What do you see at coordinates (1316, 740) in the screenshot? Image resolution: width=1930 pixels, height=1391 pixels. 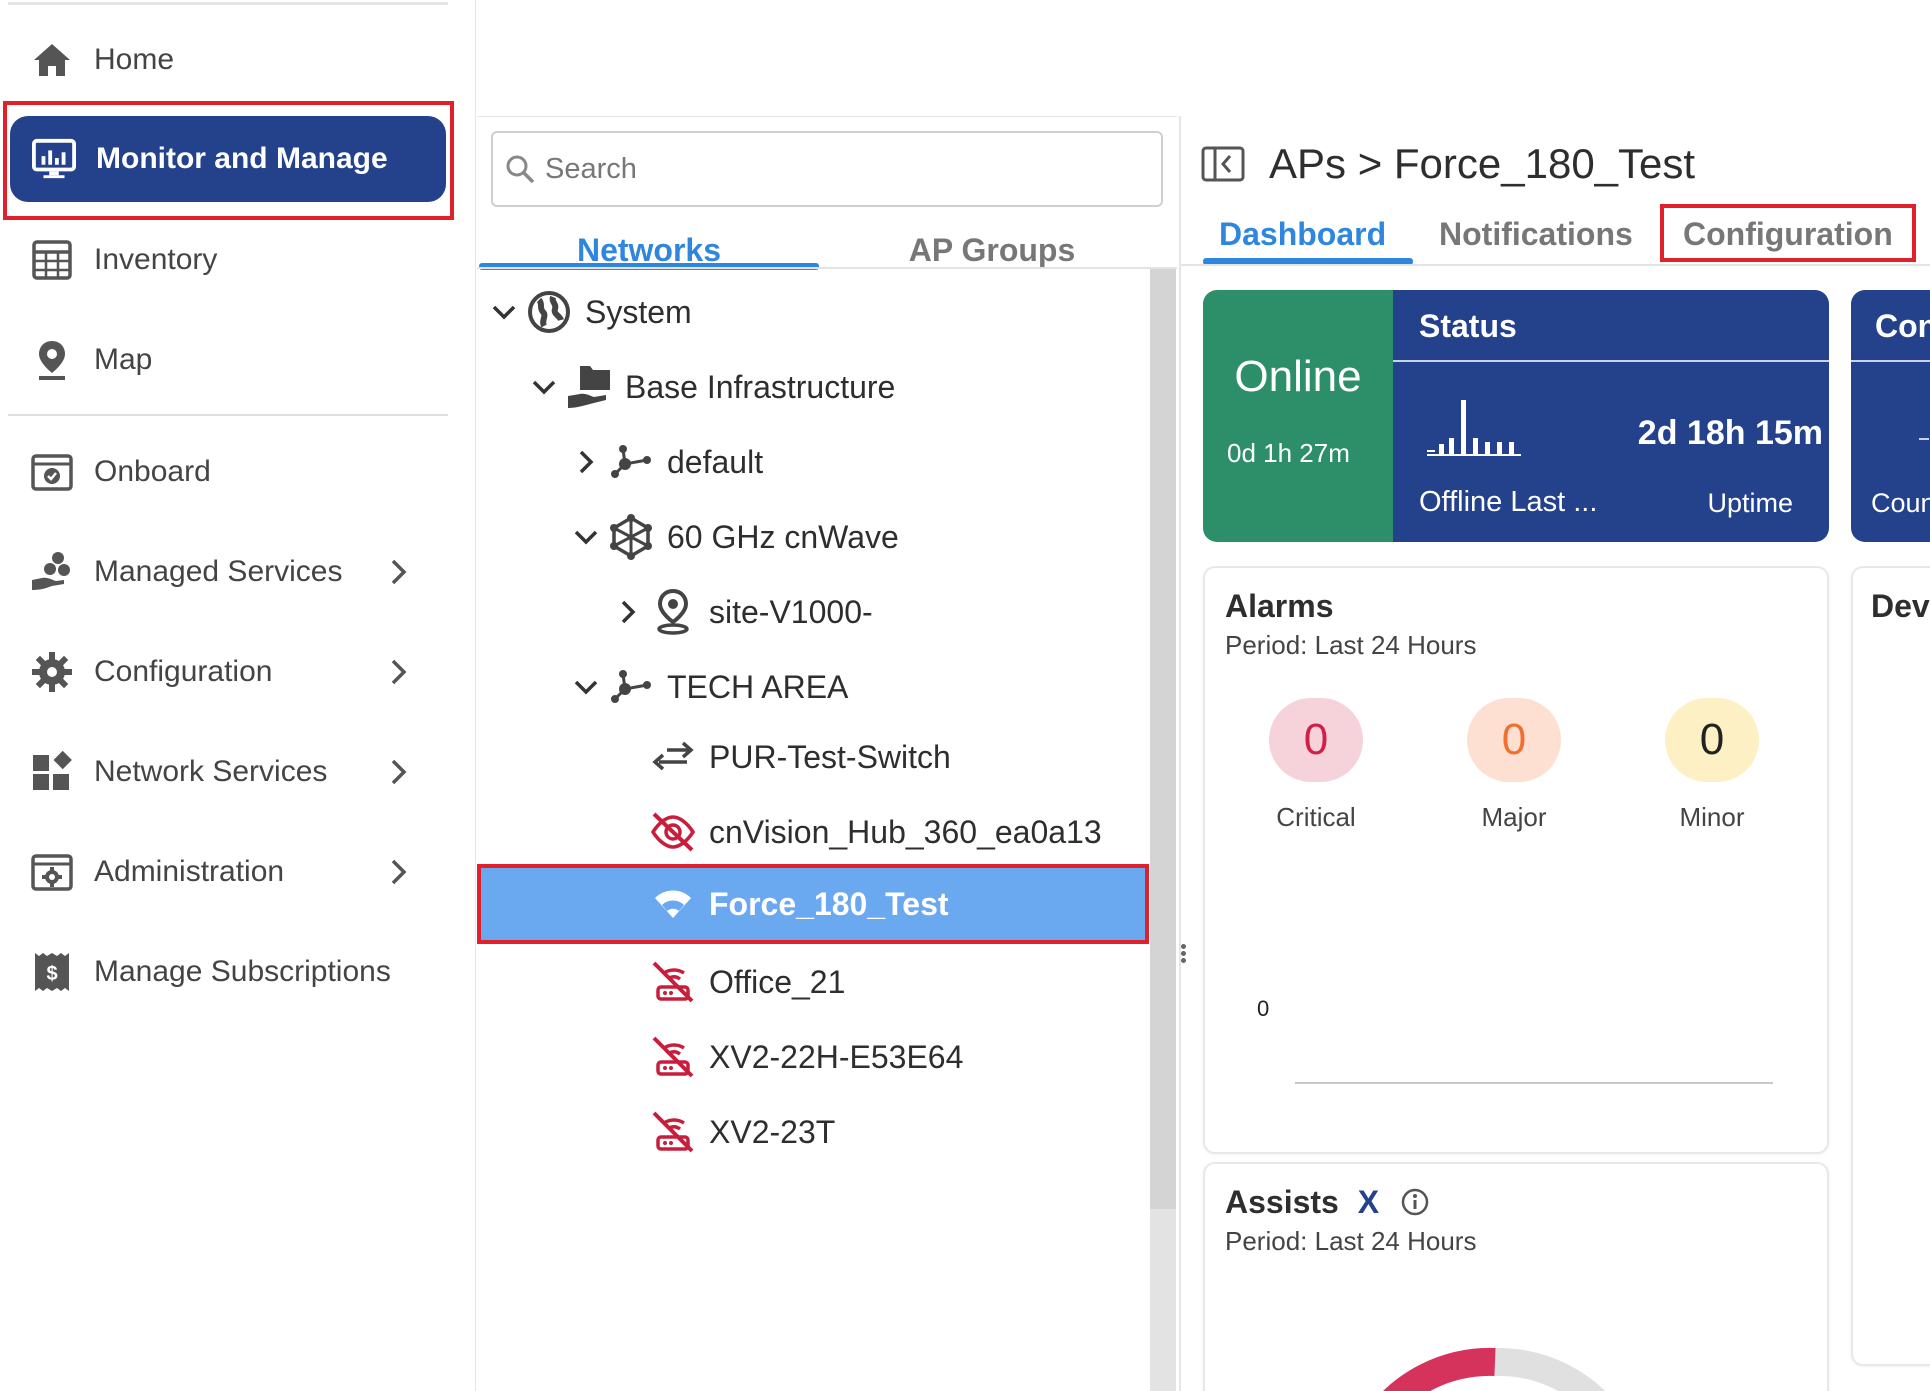 I see `critical-count-badge: 0` at bounding box center [1316, 740].